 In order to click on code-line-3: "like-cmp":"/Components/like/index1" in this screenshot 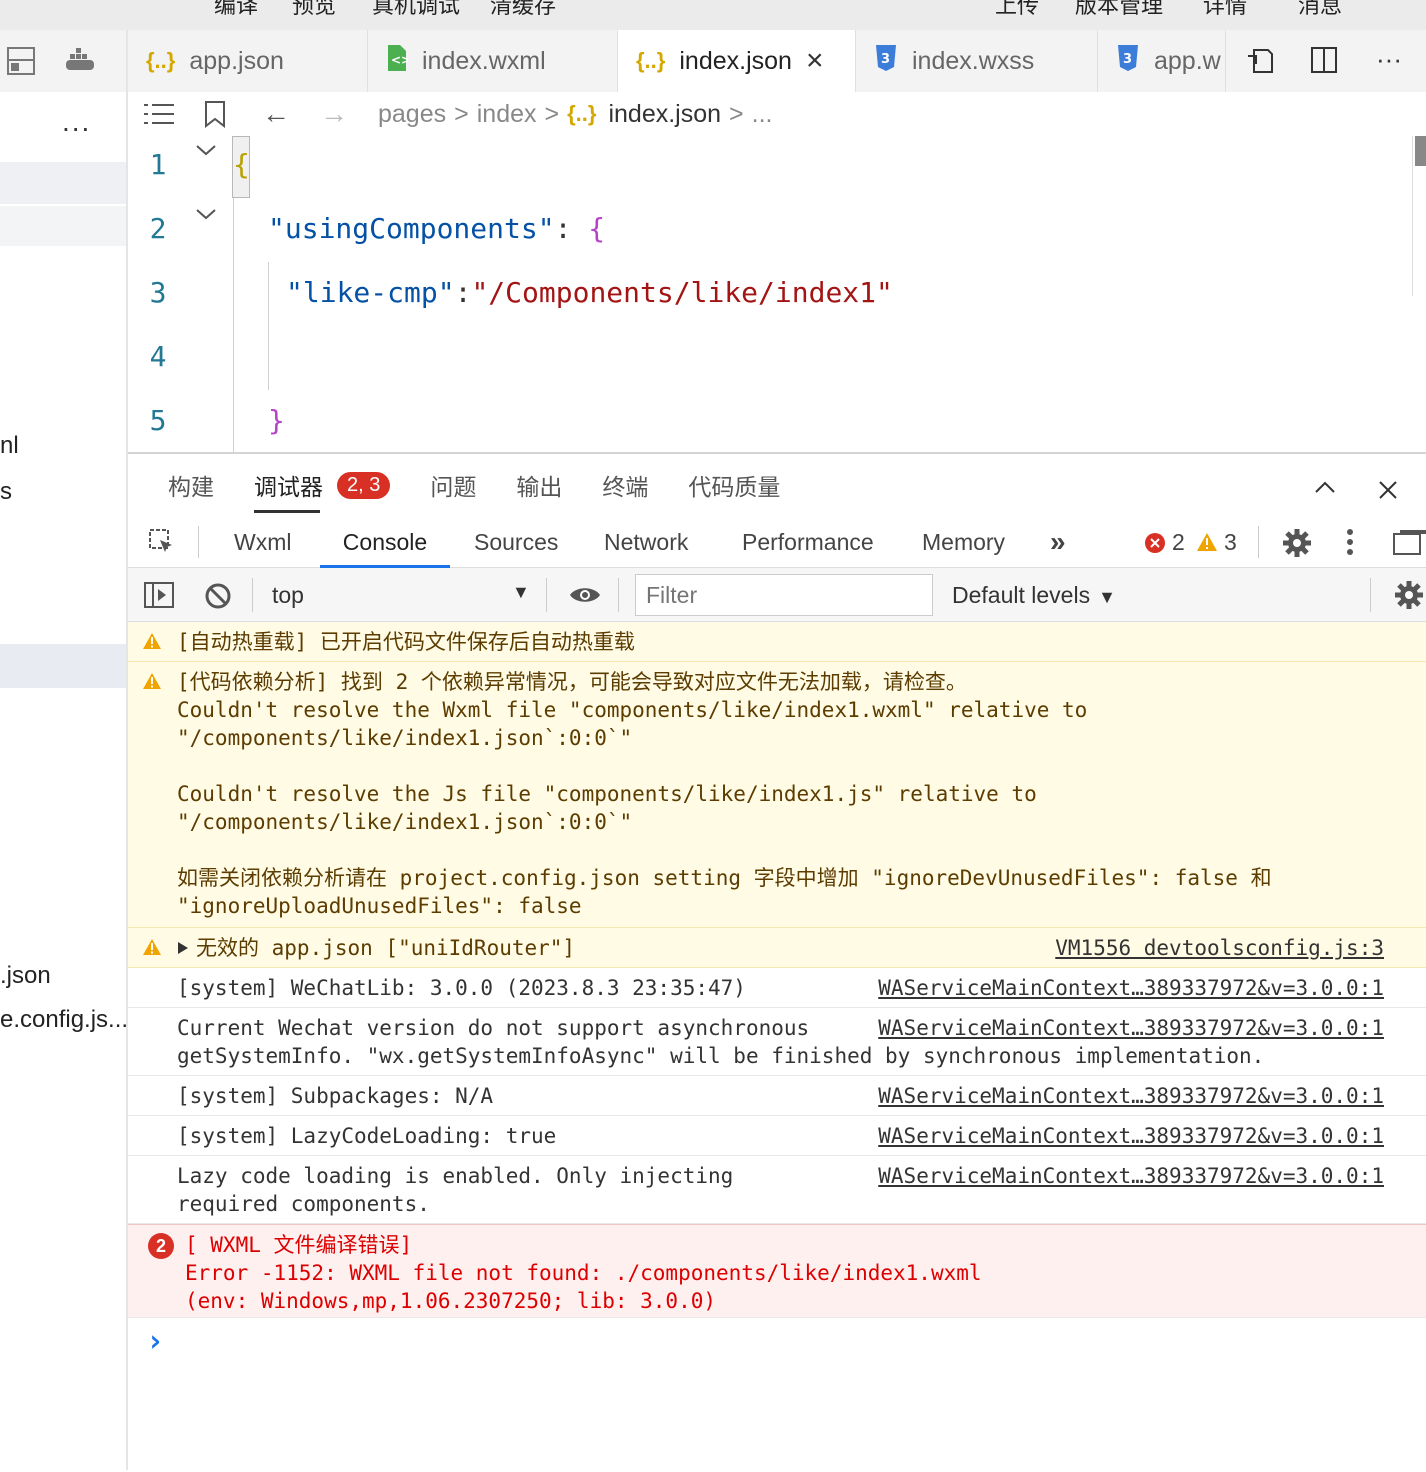, I will do `click(589, 292)`.